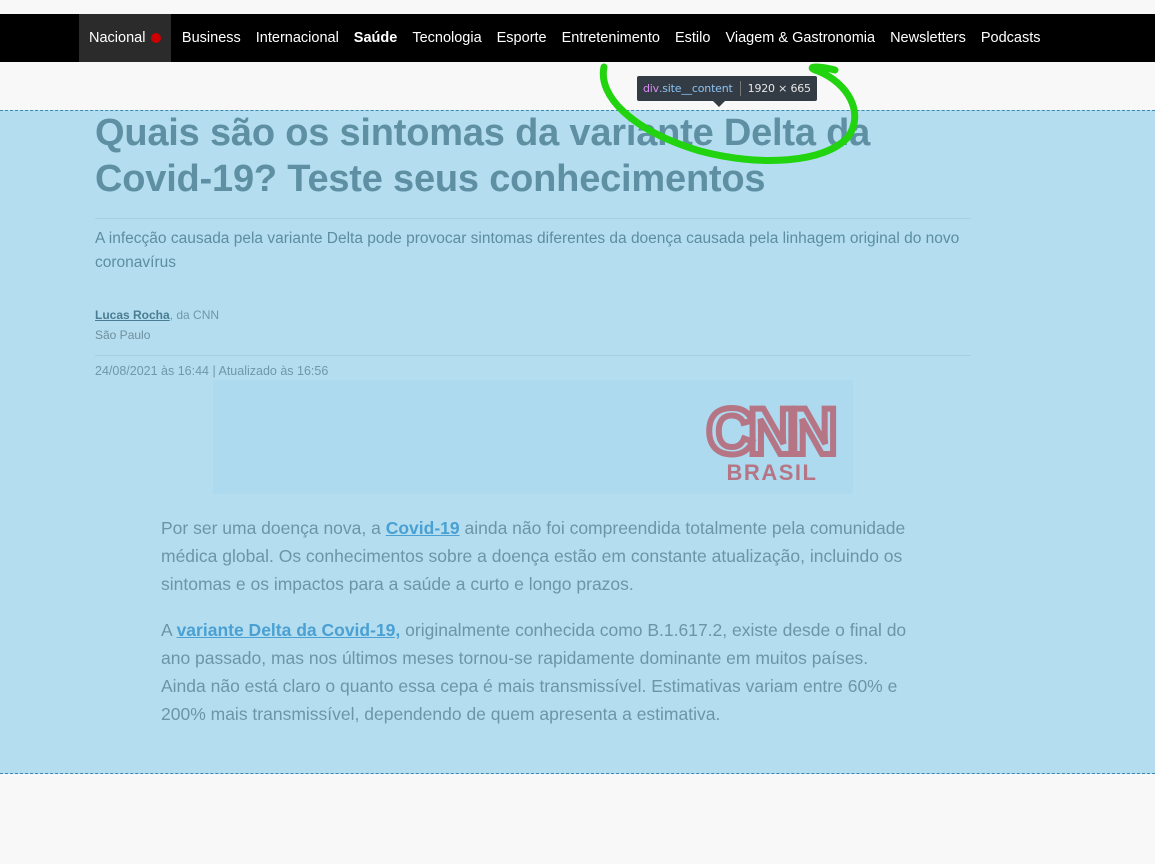 Image resolution: width=1155 pixels, height=864 pixels. I want to click on devtools-element-tooltip: div .site__content 1920 × 665, so click(727, 91).